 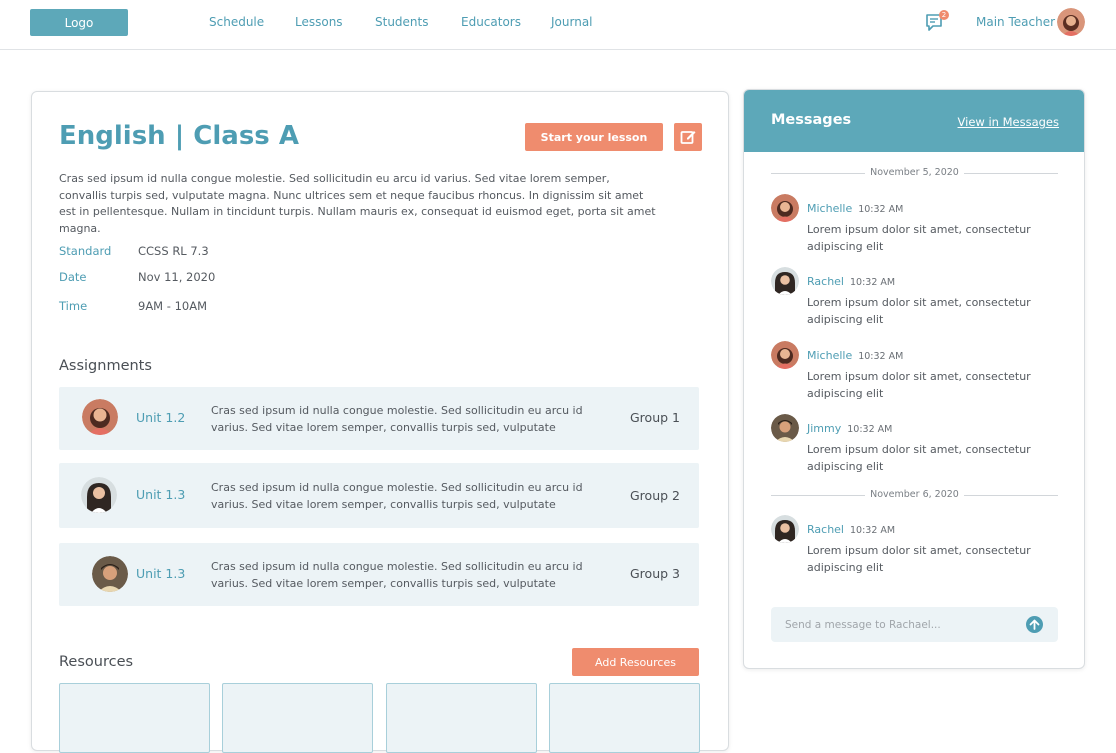 I want to click on nav-lessons: Lessons, so click(x=319, y=22).